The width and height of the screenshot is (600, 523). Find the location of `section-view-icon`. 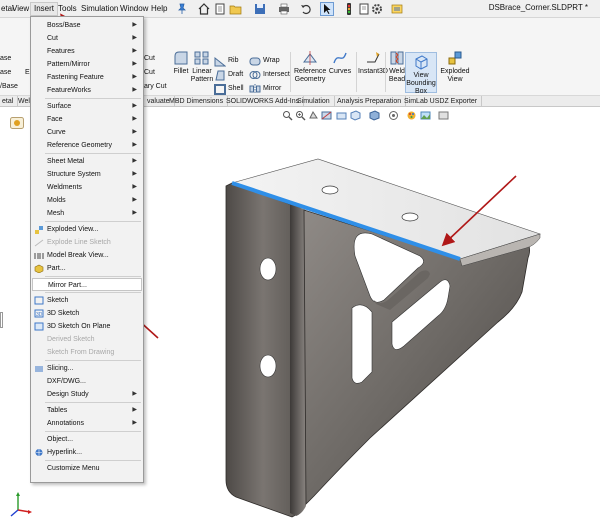

section-view-icon is located at coordinates (326, 115).